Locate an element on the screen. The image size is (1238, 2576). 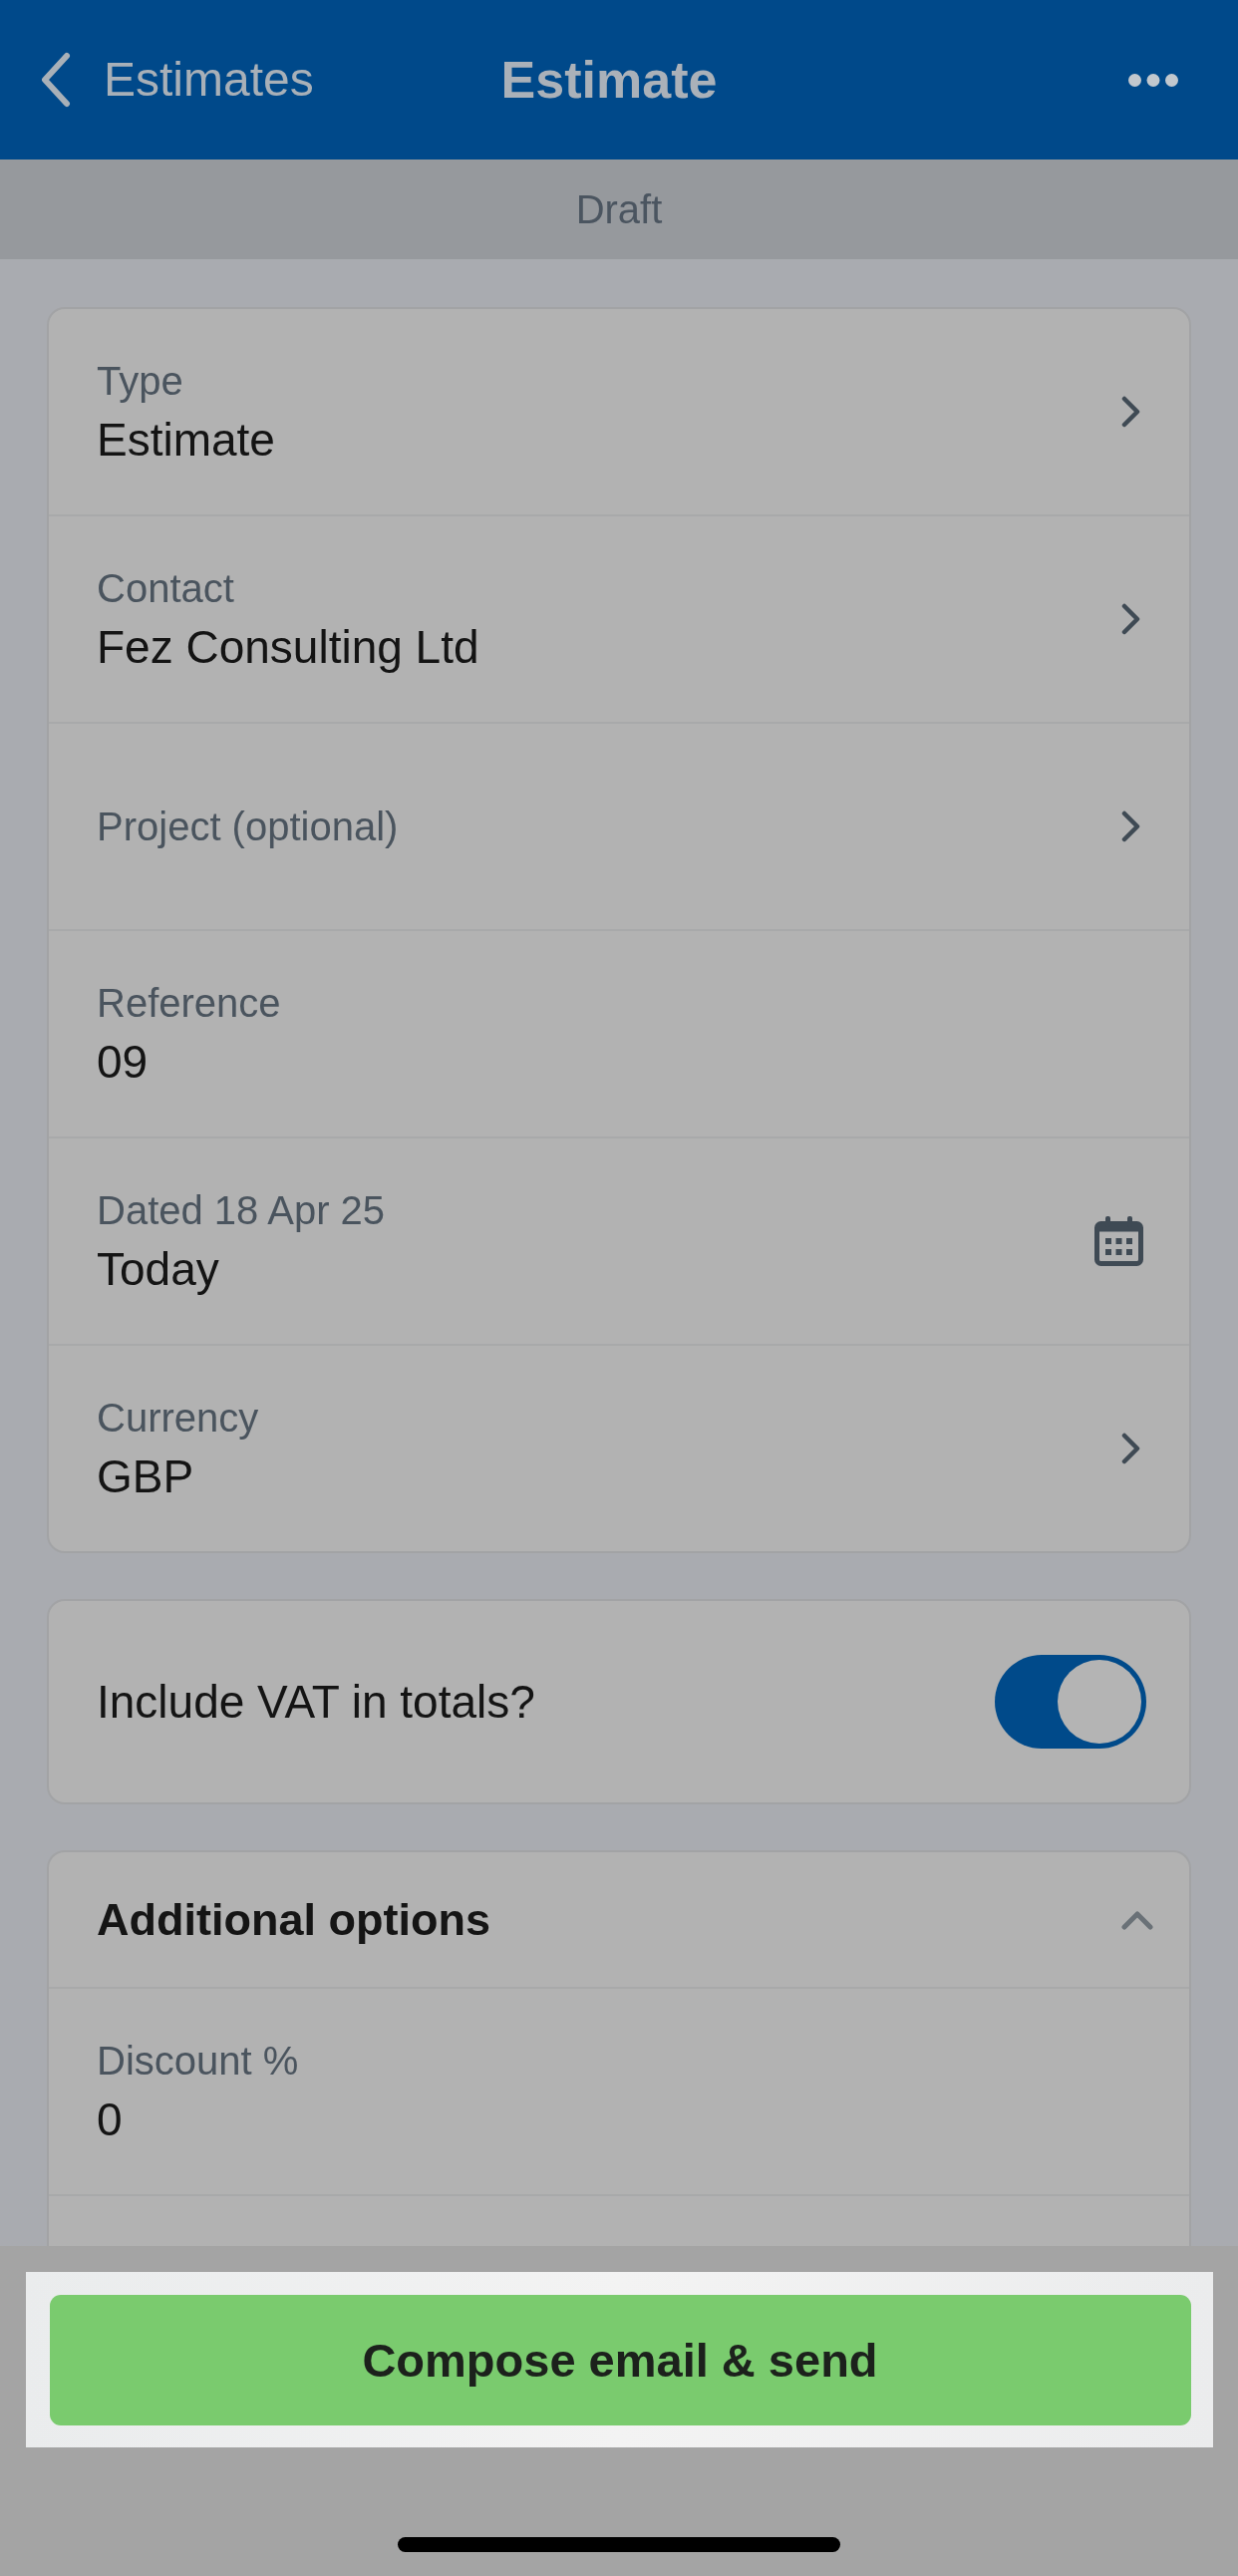
field-label: Dated 18 Apr 25 is located at coordinates (242, 1209).